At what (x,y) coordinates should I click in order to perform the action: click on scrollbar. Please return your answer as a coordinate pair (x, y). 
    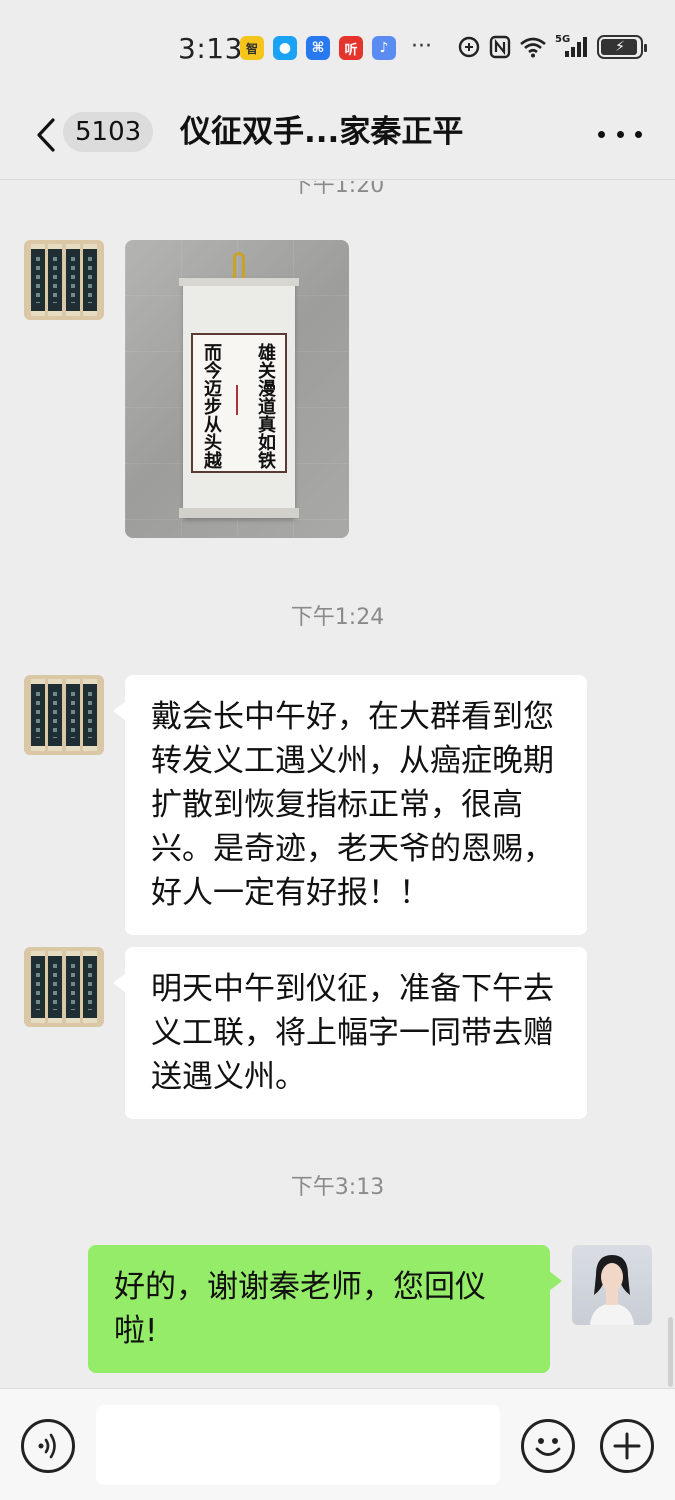
    Looking at the image, I should click on (670, 1352).